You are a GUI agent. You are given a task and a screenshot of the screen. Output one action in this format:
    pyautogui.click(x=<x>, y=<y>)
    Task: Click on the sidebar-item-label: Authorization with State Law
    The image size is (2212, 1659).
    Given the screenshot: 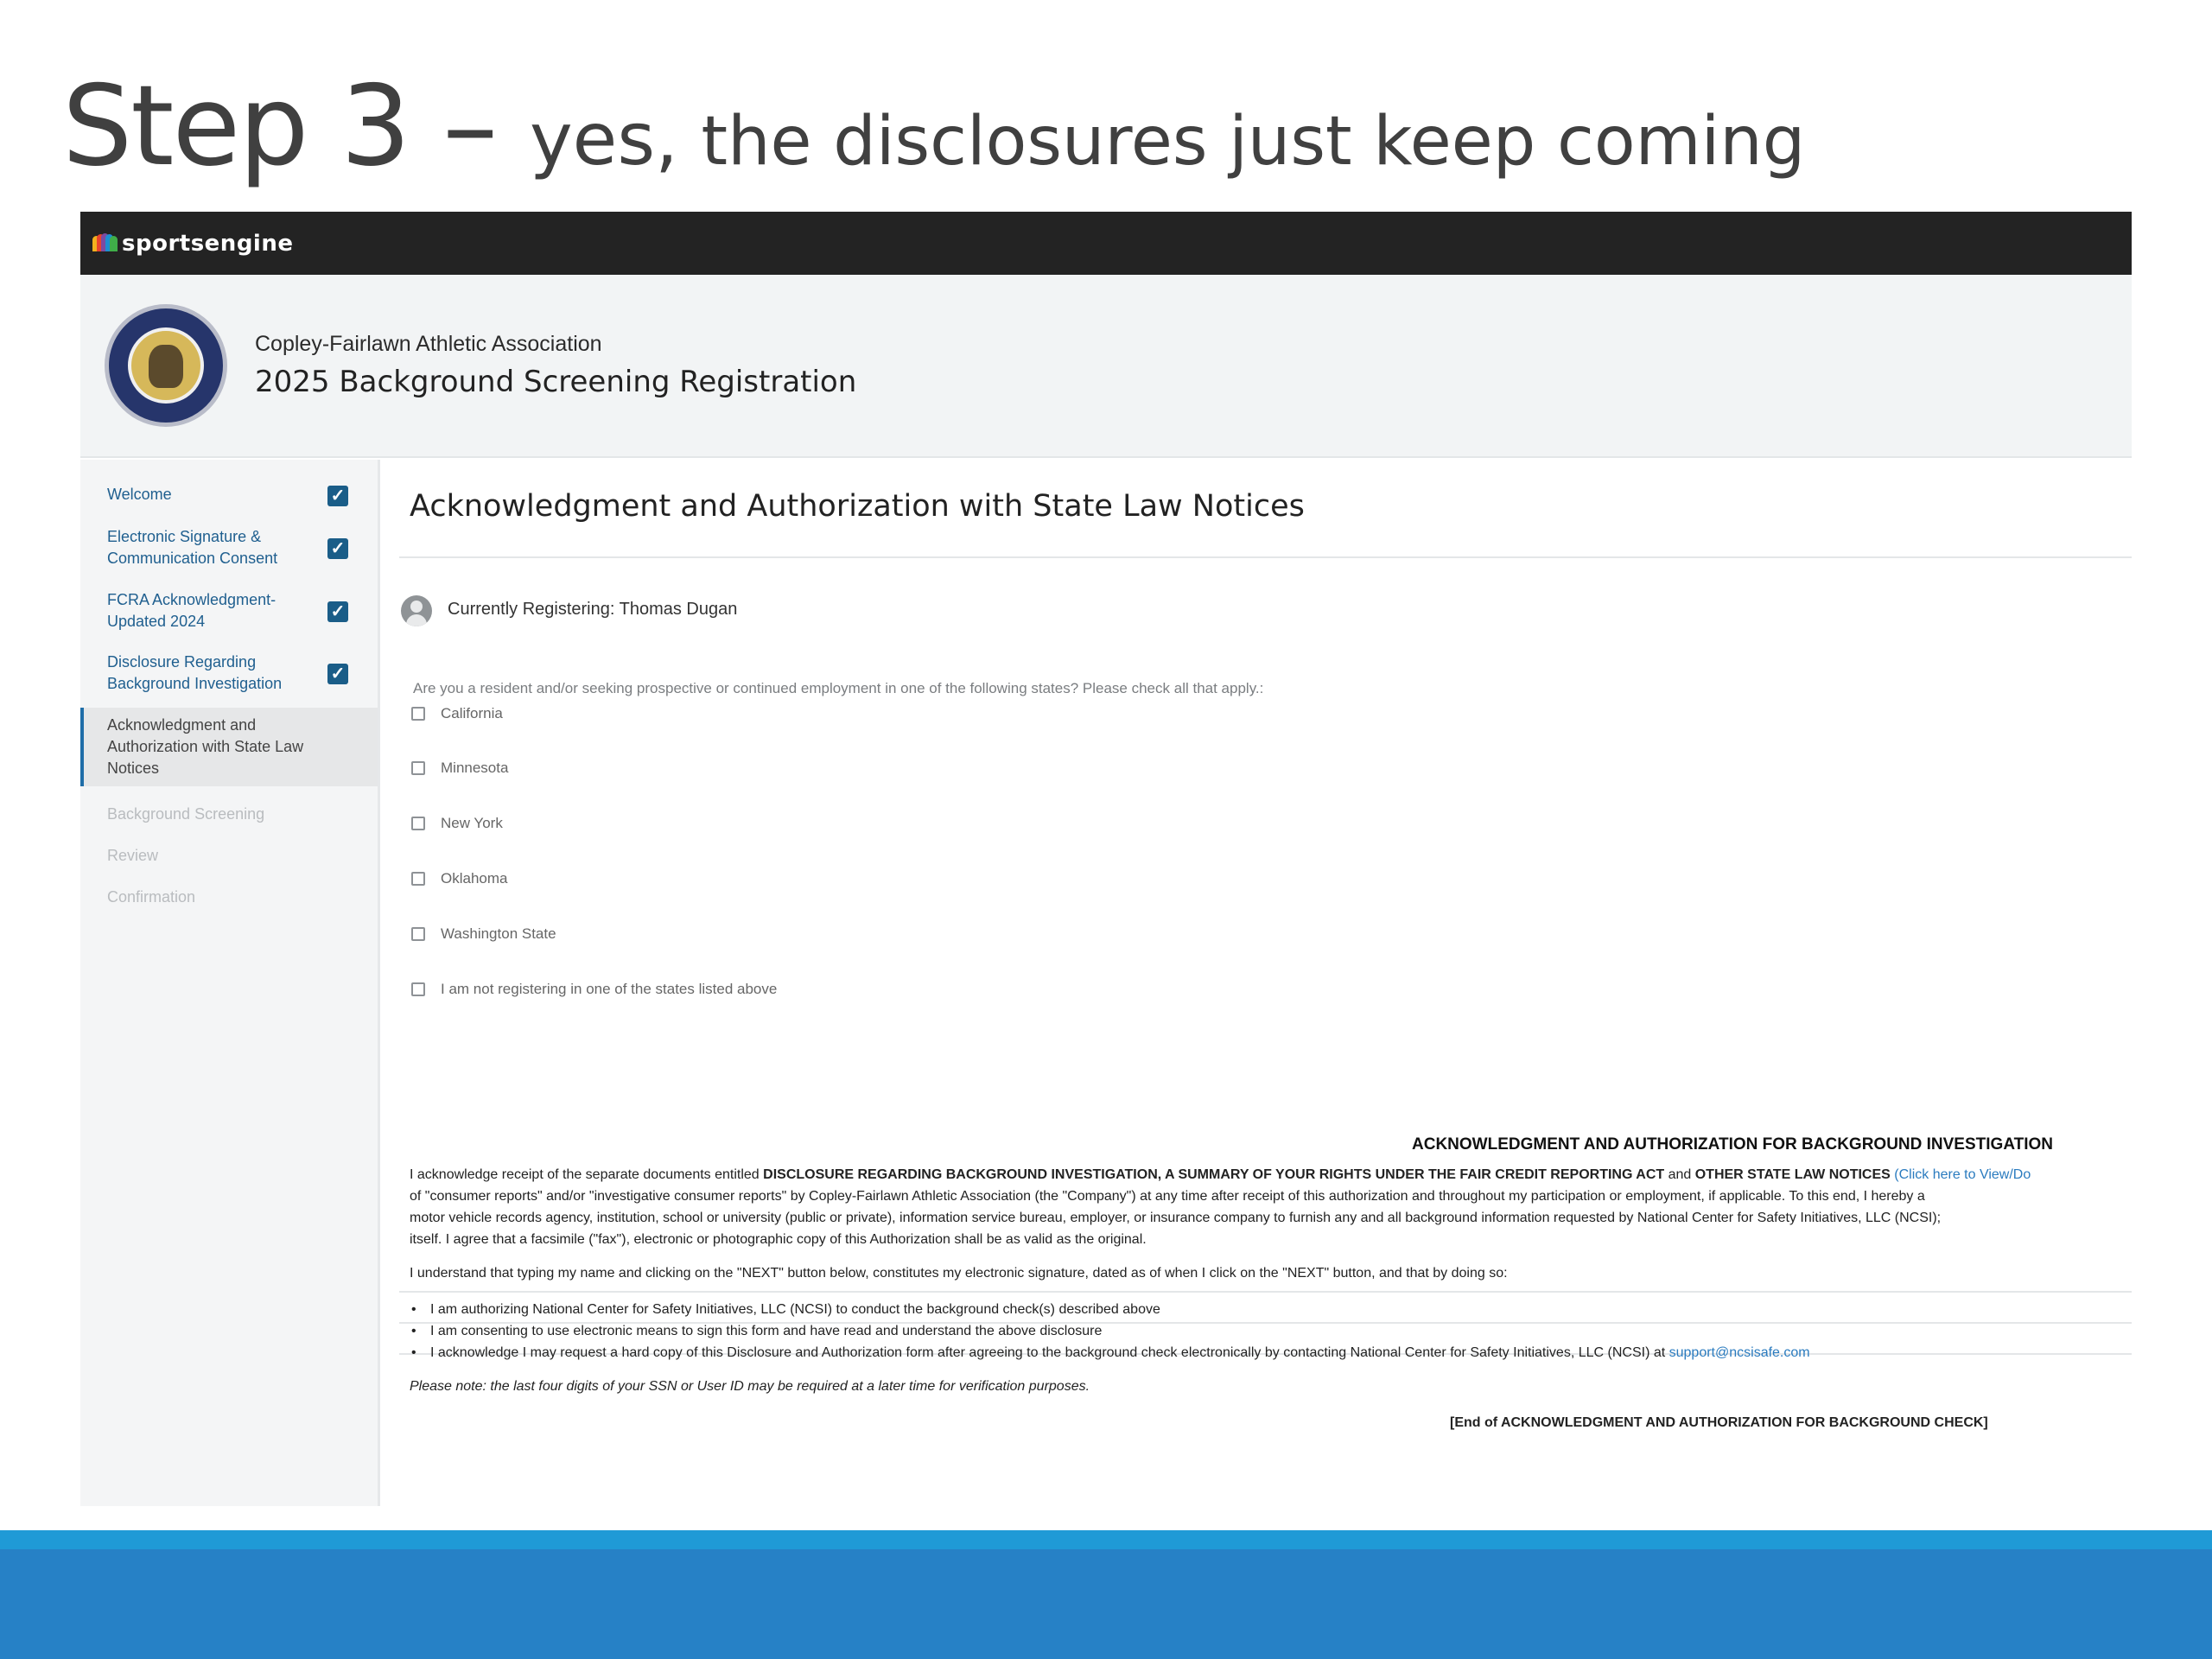 What is the action you would take?
    pyautogui.click(x=205, y=746)
    